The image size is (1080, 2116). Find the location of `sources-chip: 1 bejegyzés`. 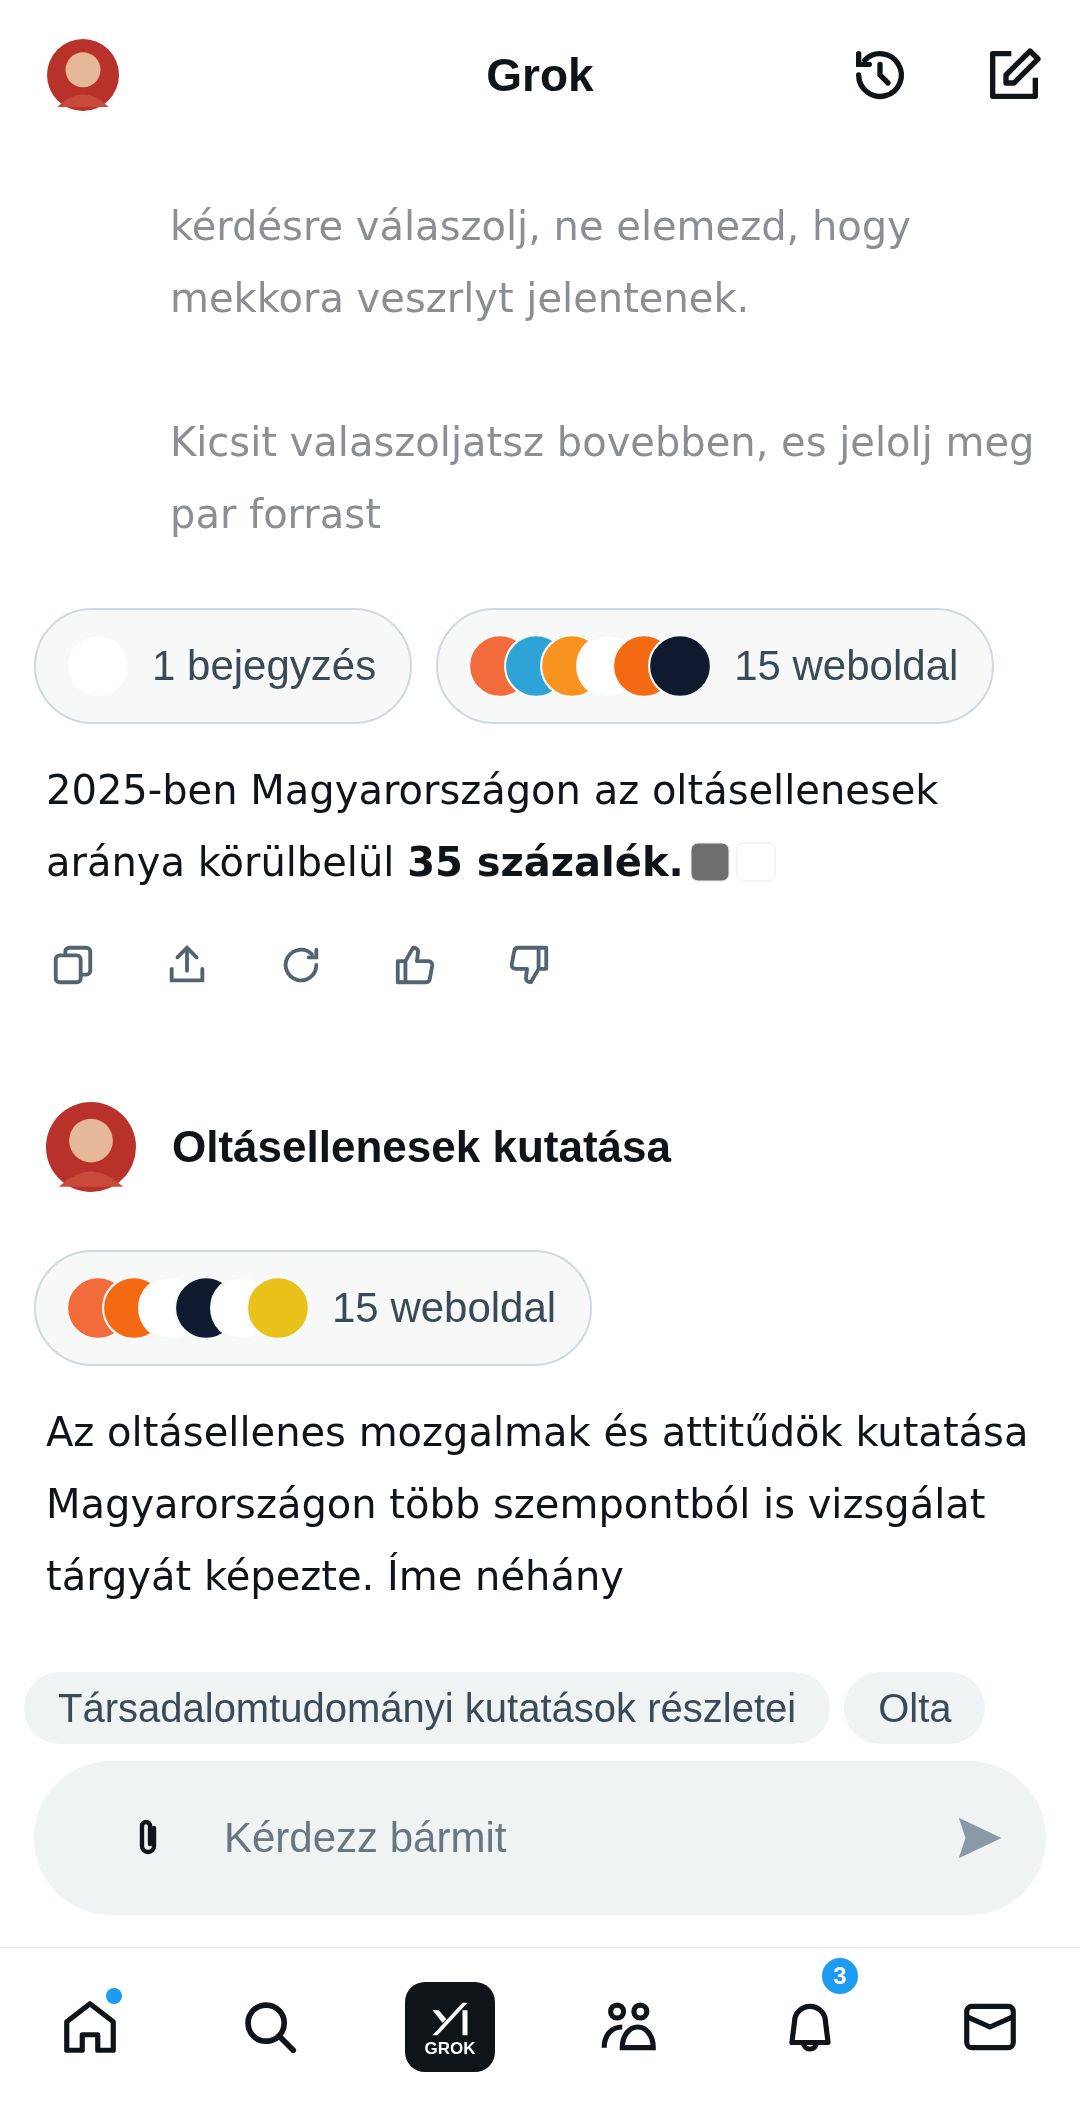

sources-chip: 1 bejegyzés is located at coordinates (223, 666).